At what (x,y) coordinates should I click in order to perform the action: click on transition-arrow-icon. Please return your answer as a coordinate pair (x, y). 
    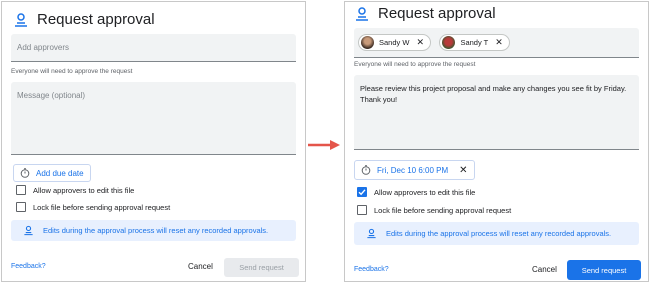
    Looking at the image, I should click on (324, 145).